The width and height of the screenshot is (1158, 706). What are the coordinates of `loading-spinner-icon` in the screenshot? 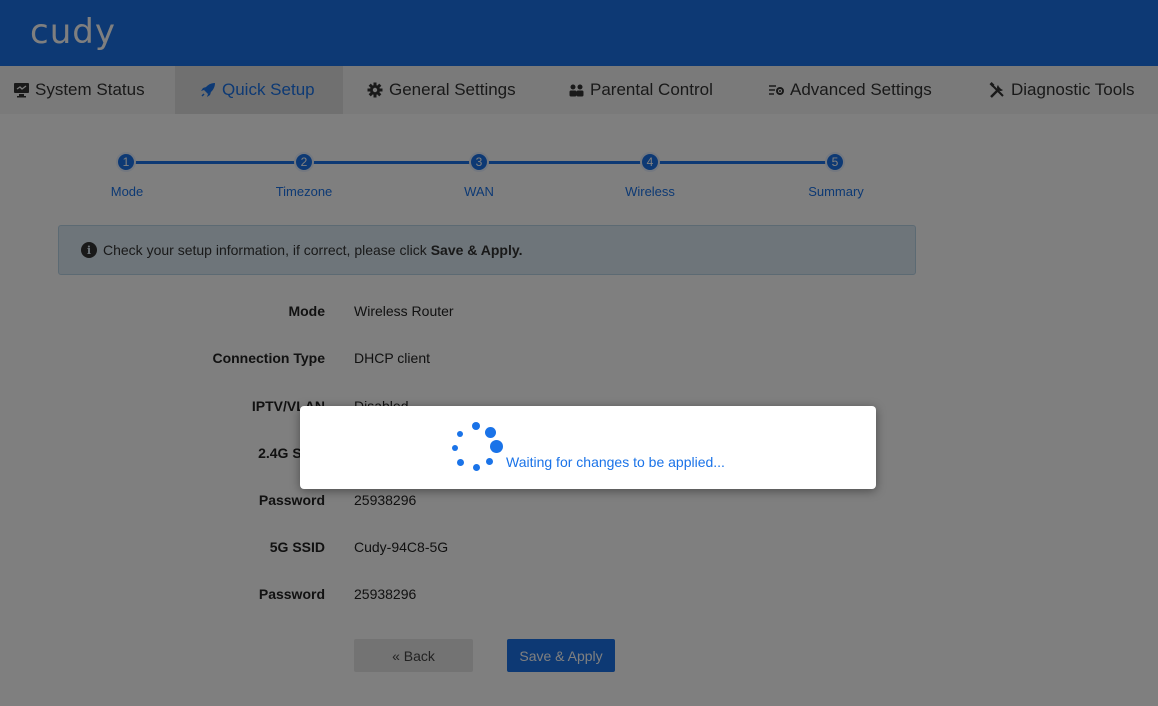 It's located at (476, 448).